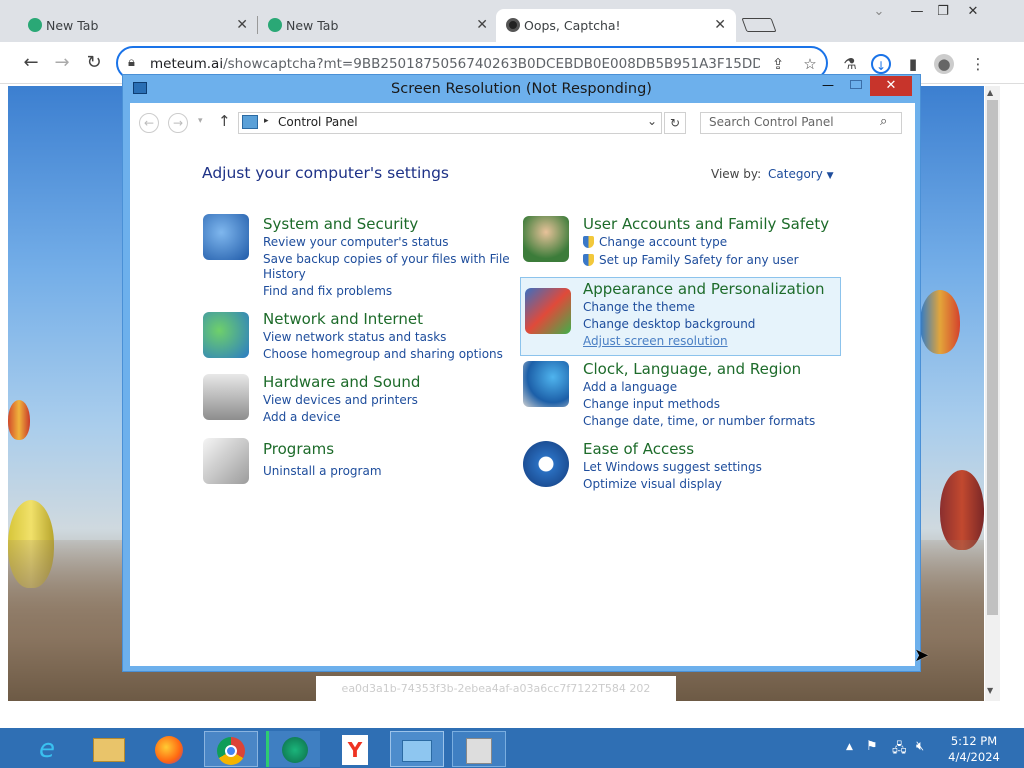 The width and height of the screenshot is (1024, 768). I want to click on link-devices-printers: View devices and printers, so click(340, 400).